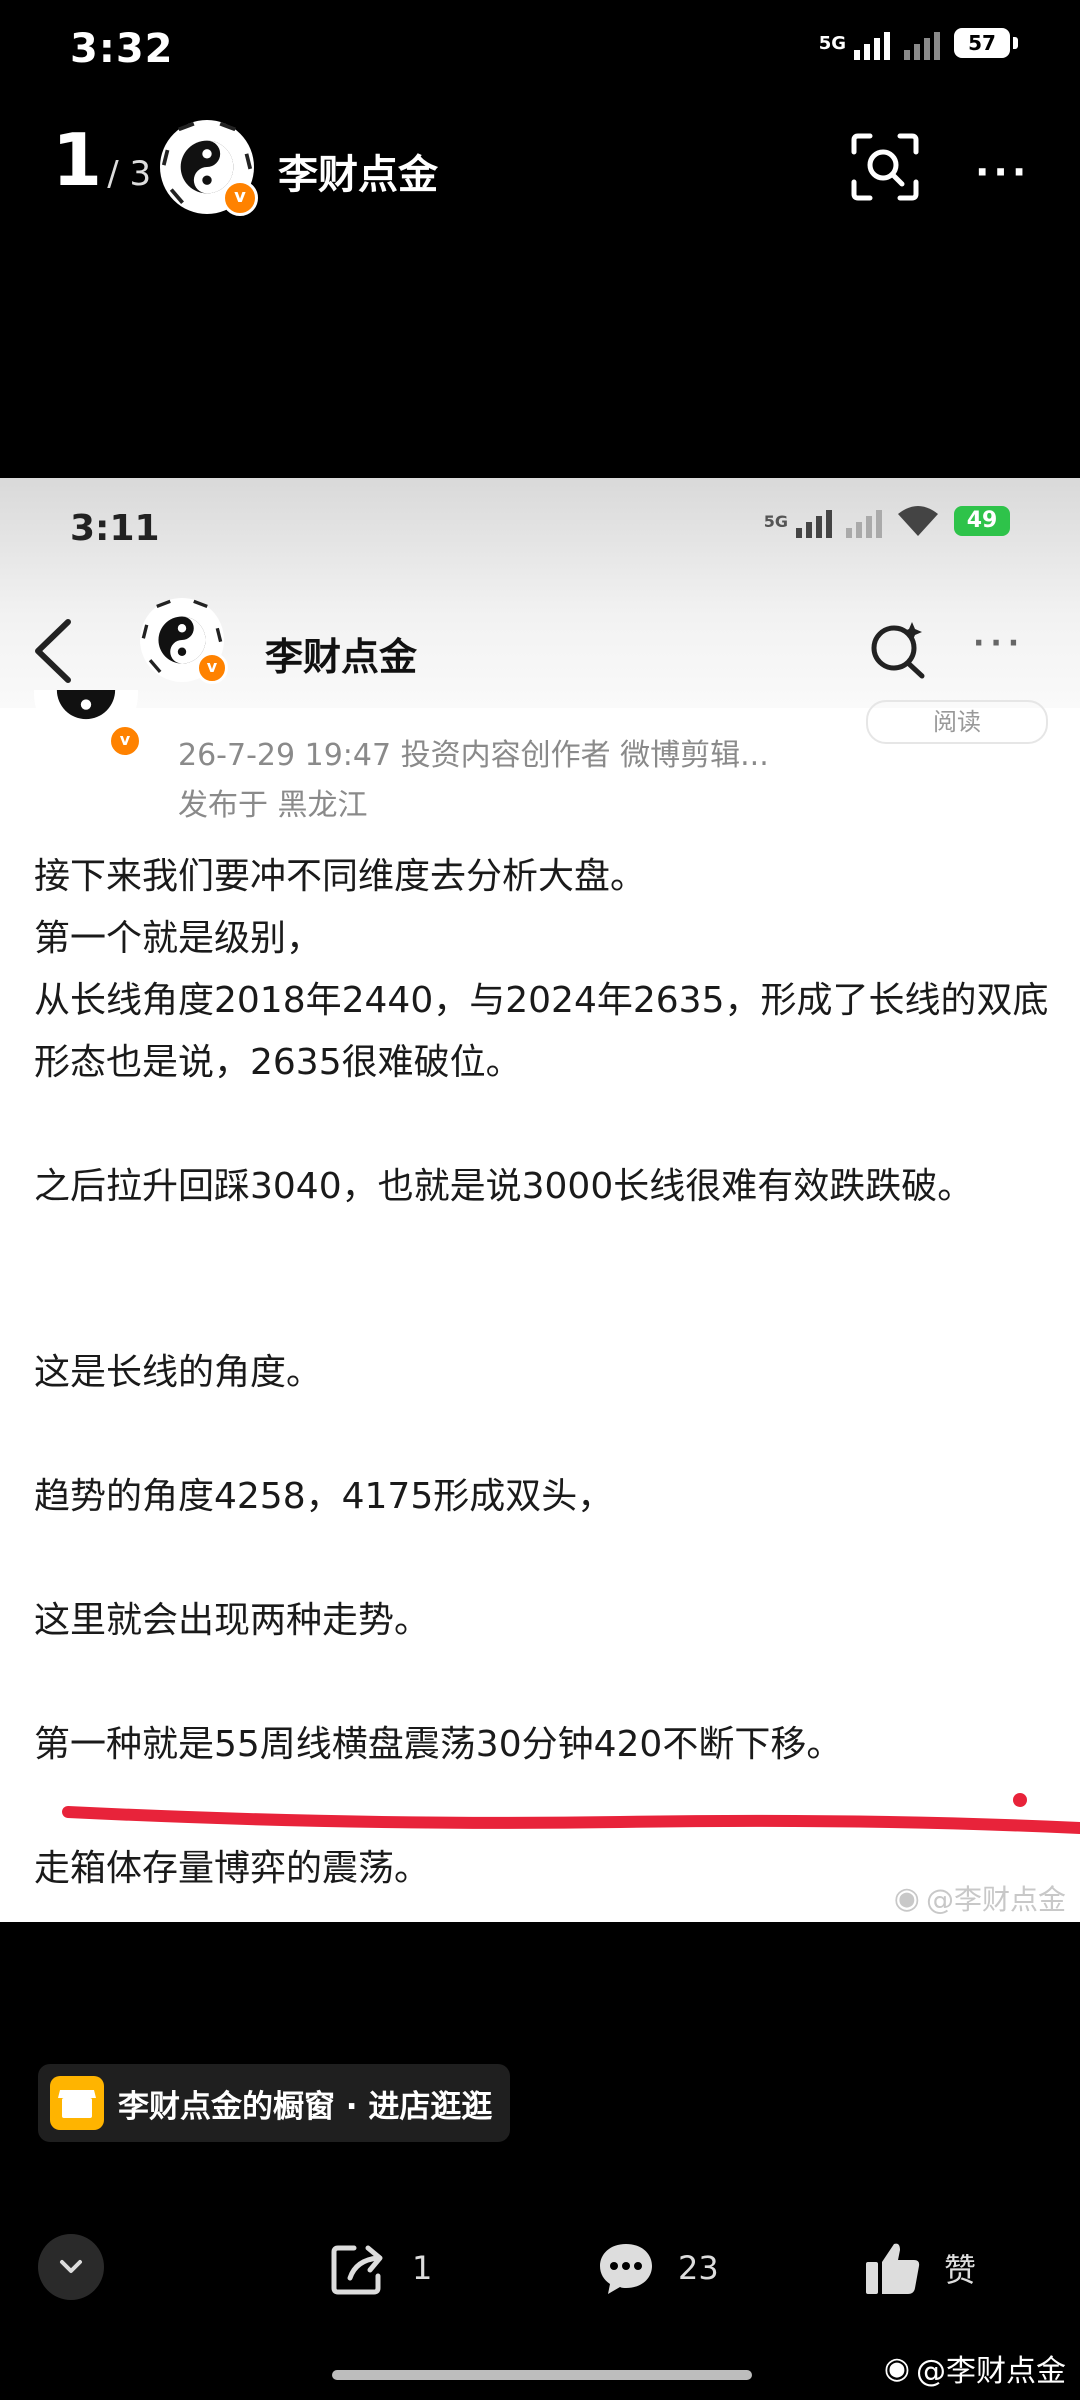  Describe the element at coordinates (960, 2270) in the screenshot. I see `like-label: 赞` at that location.